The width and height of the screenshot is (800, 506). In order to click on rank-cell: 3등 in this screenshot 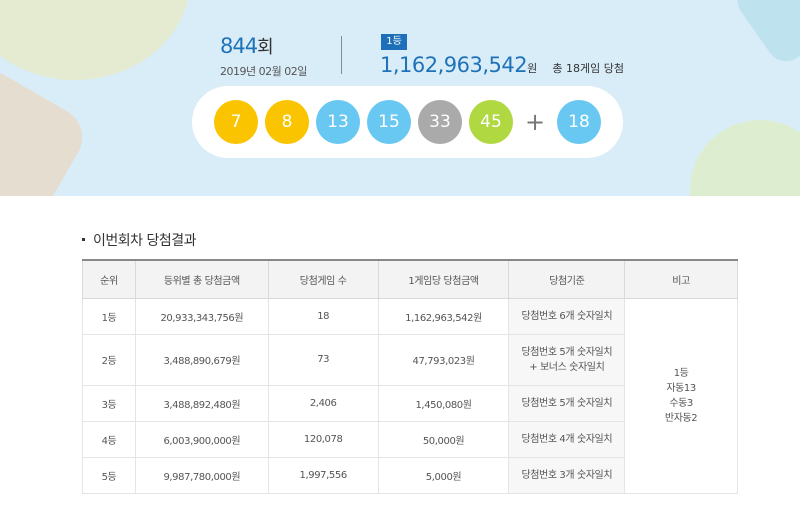, I will do `click(109, 403)`.